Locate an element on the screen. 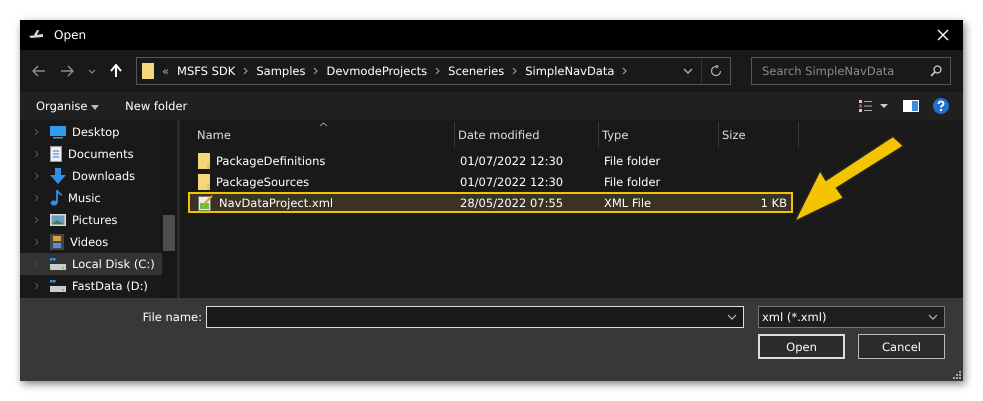  close-icon is located at coordinates (943, 35).